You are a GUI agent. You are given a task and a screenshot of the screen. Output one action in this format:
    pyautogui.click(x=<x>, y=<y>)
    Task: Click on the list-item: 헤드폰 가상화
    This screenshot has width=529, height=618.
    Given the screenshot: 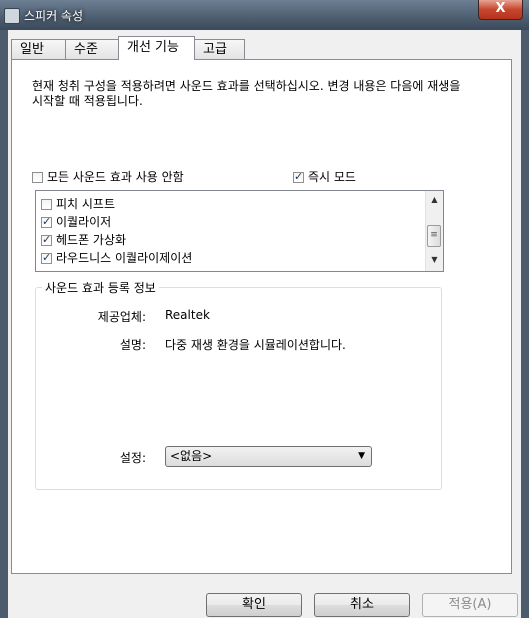 What is the action you would take?
    pyautogui.click(x=83, y=239)
    